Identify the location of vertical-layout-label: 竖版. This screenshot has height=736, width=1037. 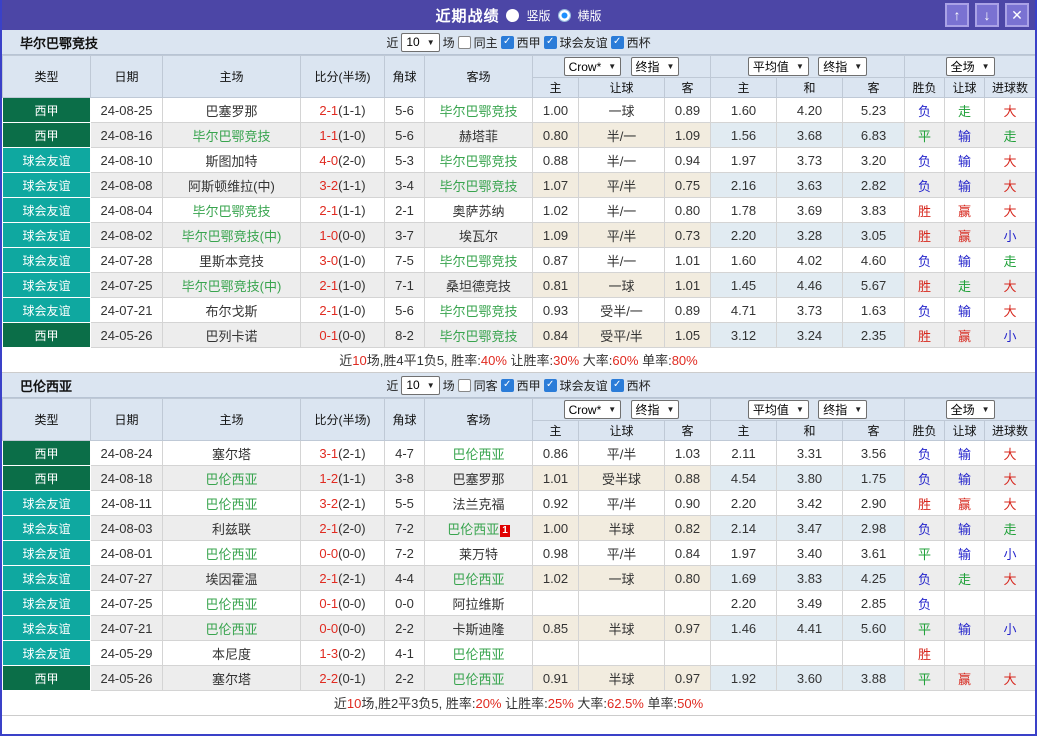
(538, 15).